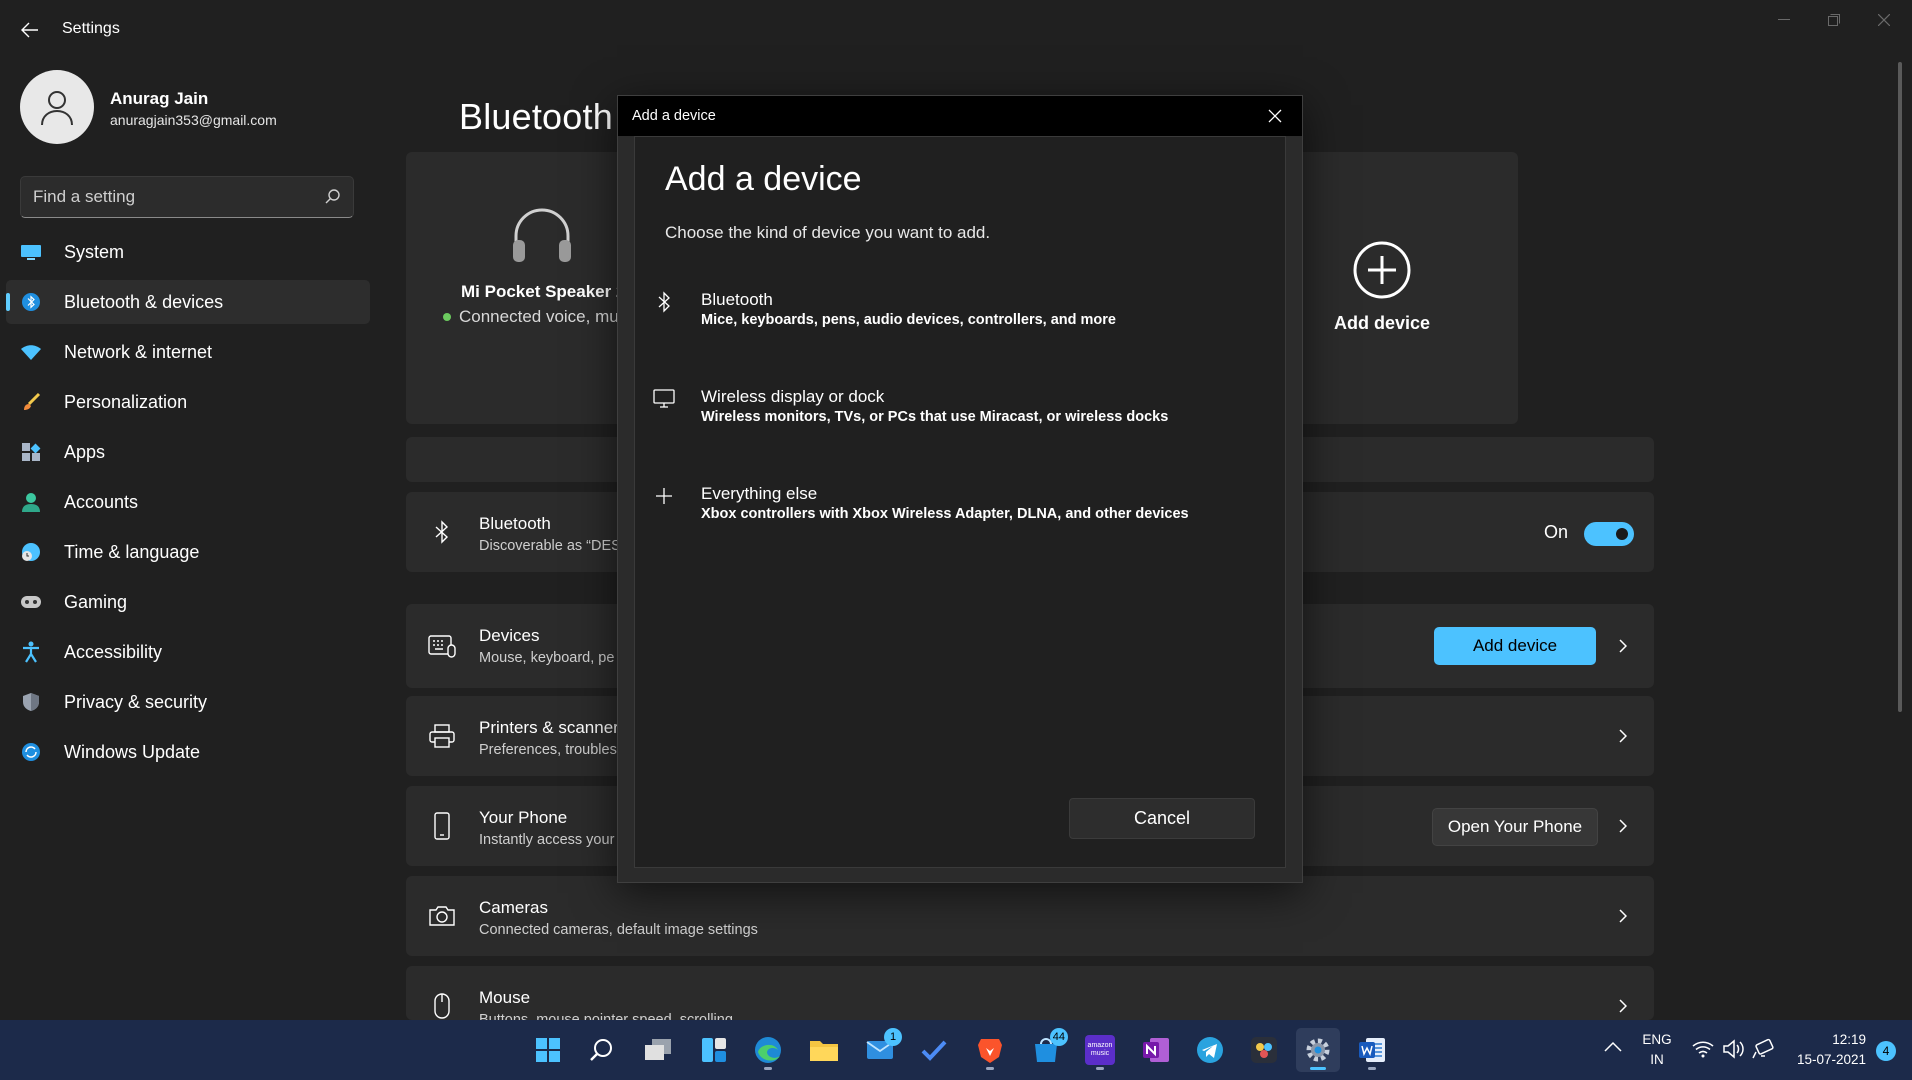 The image size is (1912, 1080). I want to click on system-icon, so click(31, 252).